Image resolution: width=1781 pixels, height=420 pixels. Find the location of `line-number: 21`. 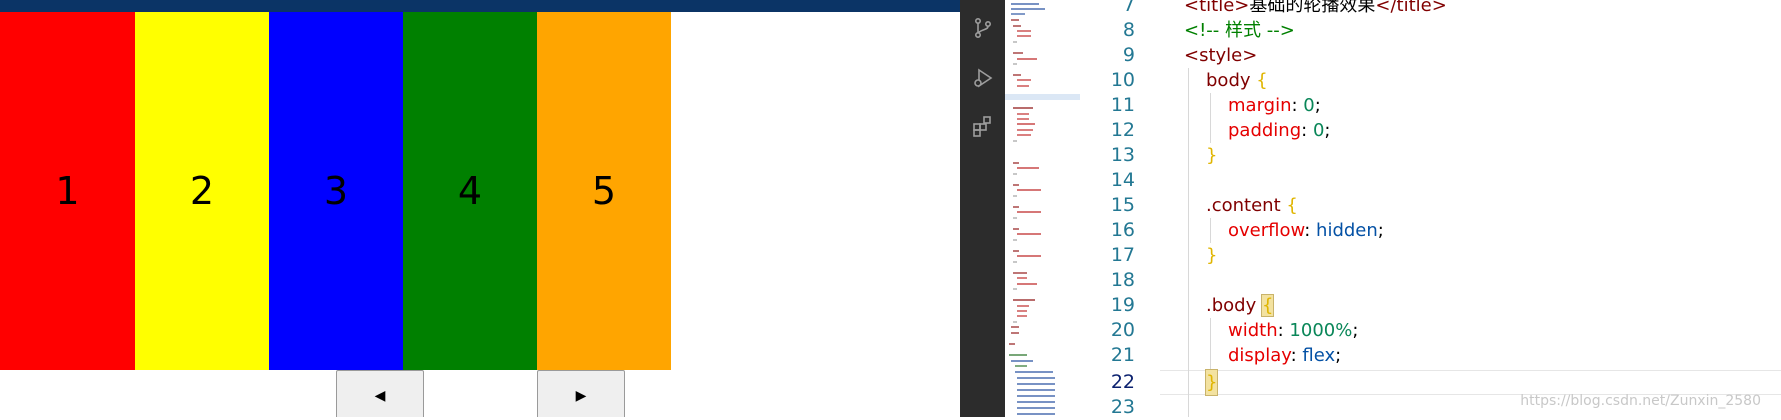

line-number: 21 is located at coordinates (1122, 355).